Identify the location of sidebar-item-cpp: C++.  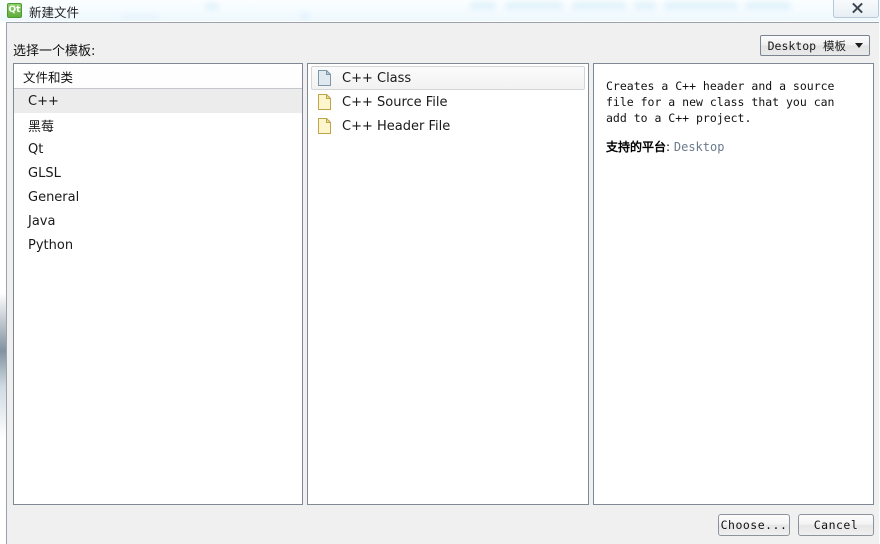
(158, 101).